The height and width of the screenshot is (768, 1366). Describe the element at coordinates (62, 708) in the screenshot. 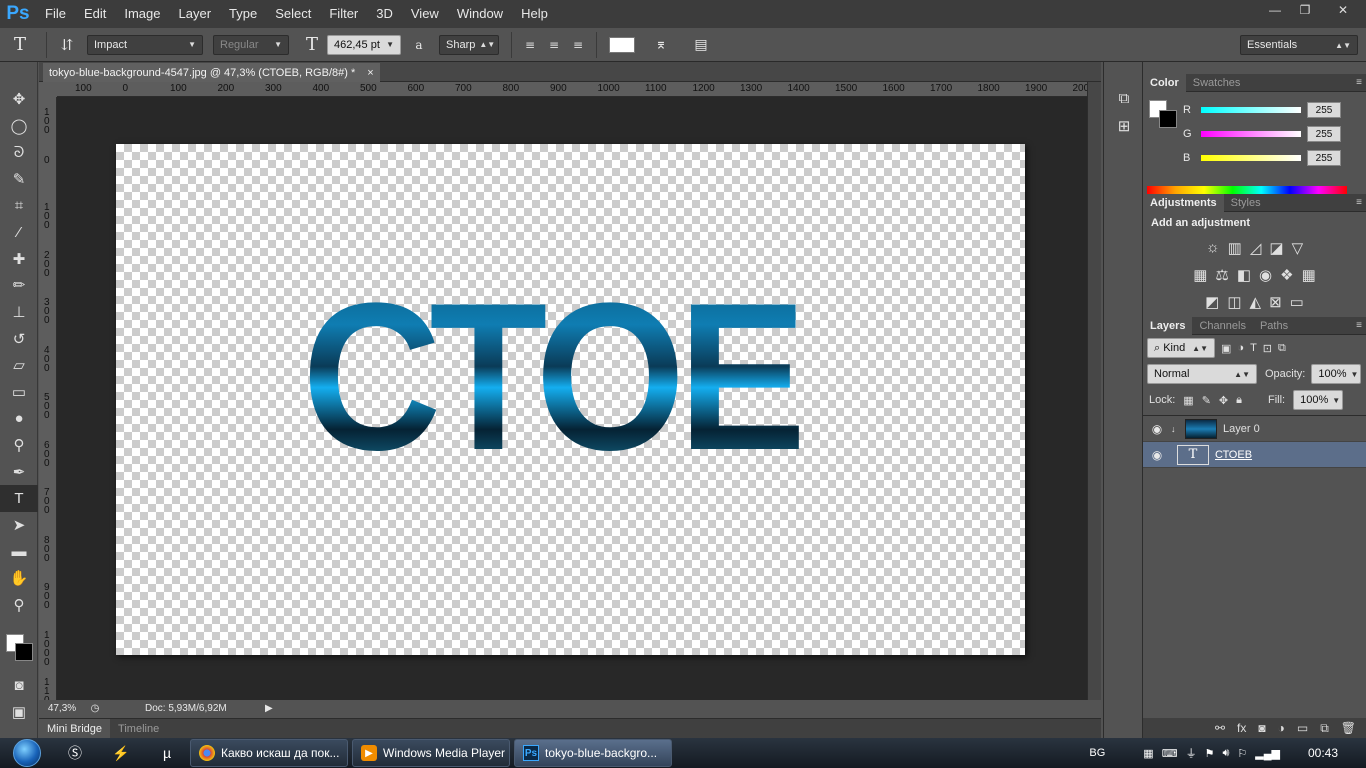

I see `zoom-level: 47,3%` at that location.